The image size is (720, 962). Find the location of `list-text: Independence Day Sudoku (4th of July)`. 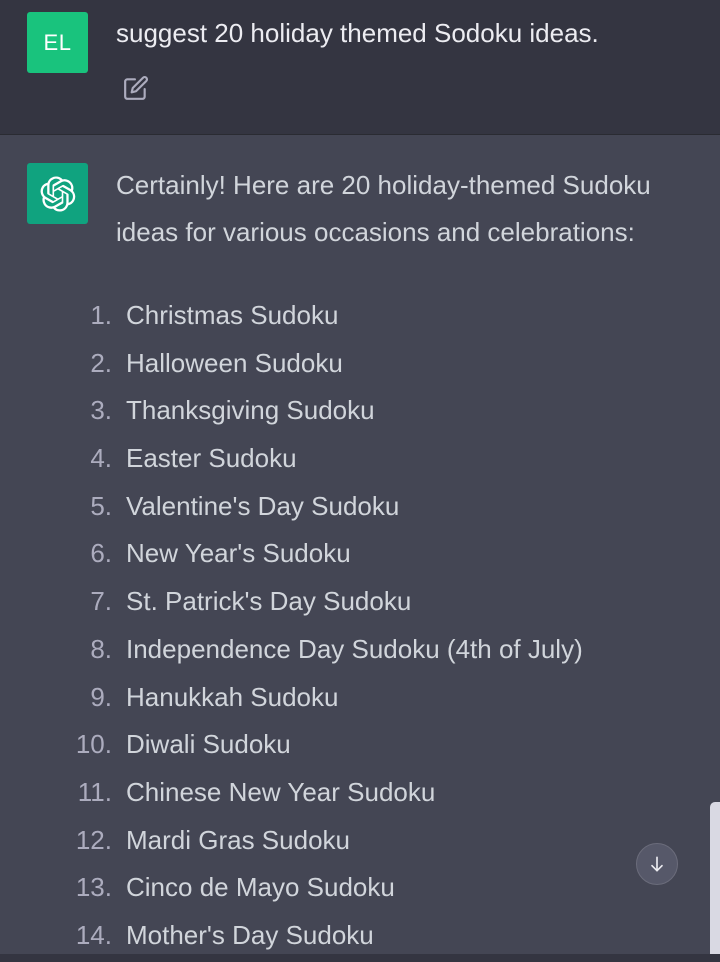

list-text: Independence Day Sudoku (4th of July) is located at coordinates (354, 648).